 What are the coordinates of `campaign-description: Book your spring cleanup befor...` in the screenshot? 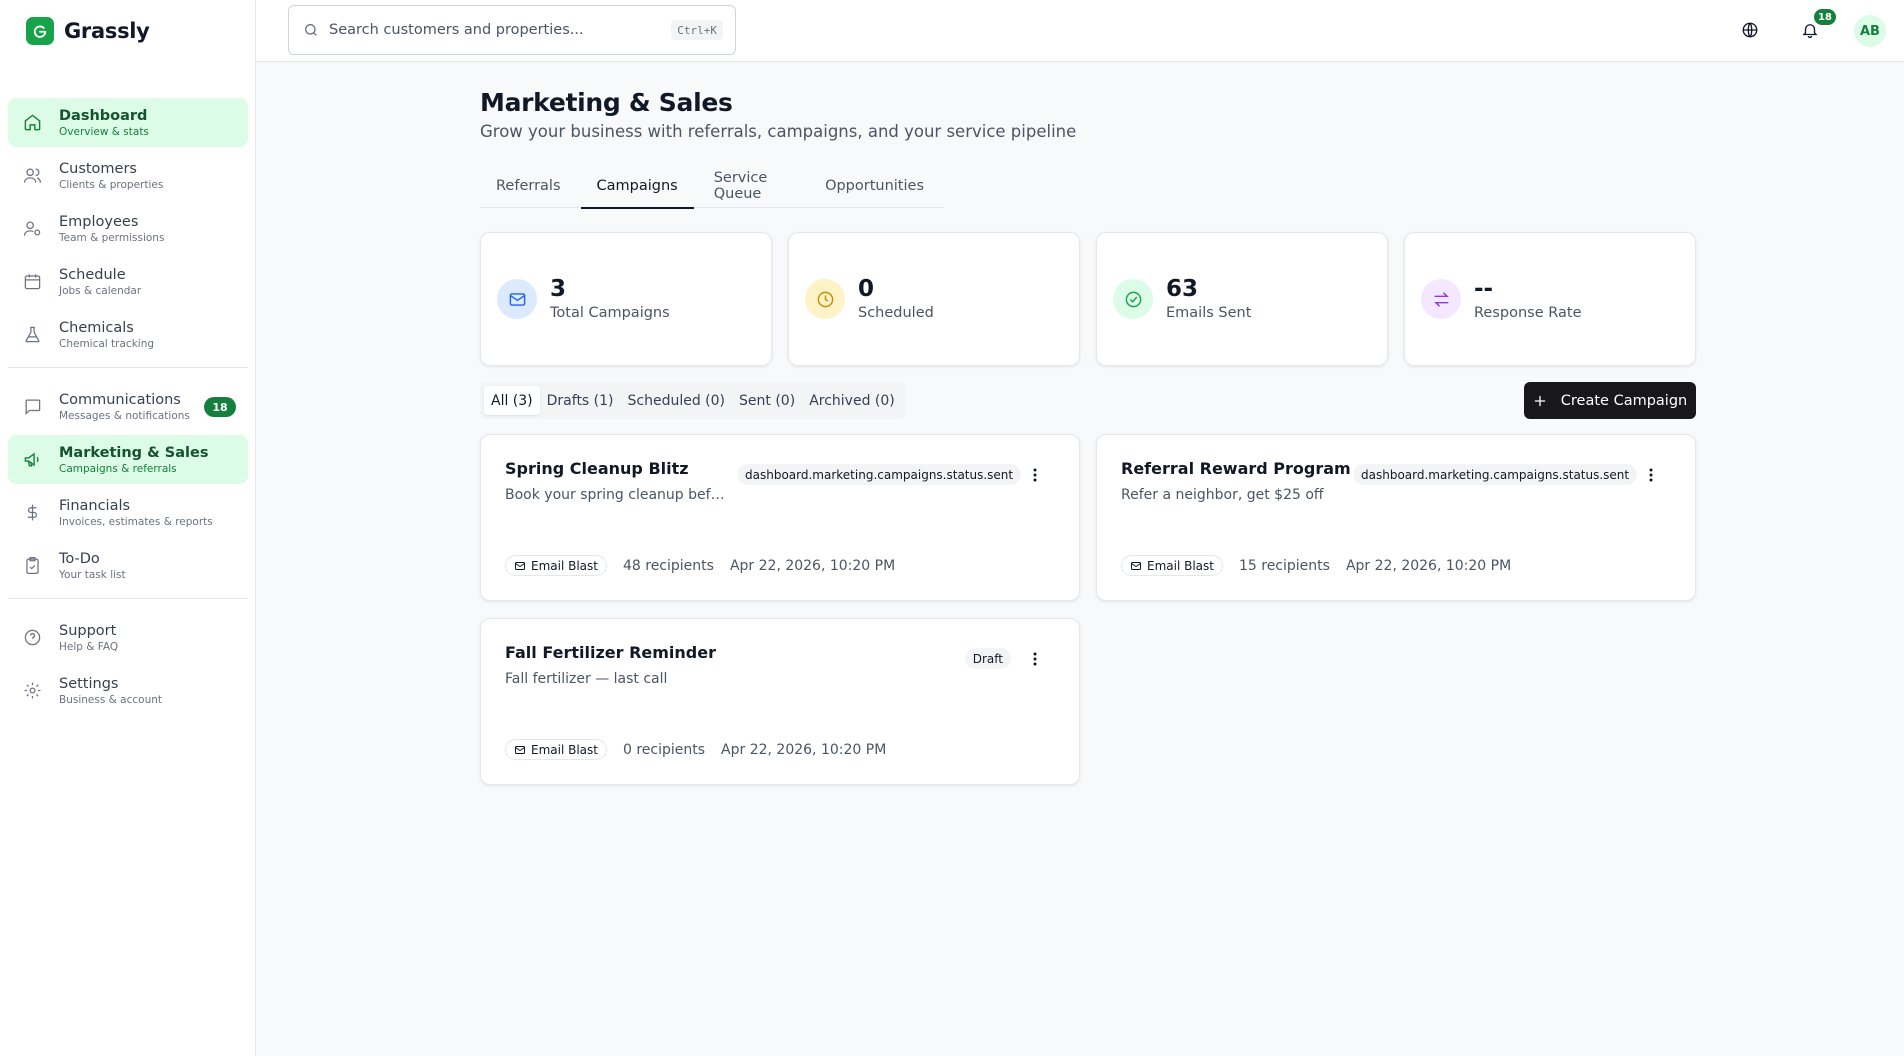 It's located at (618, 495).